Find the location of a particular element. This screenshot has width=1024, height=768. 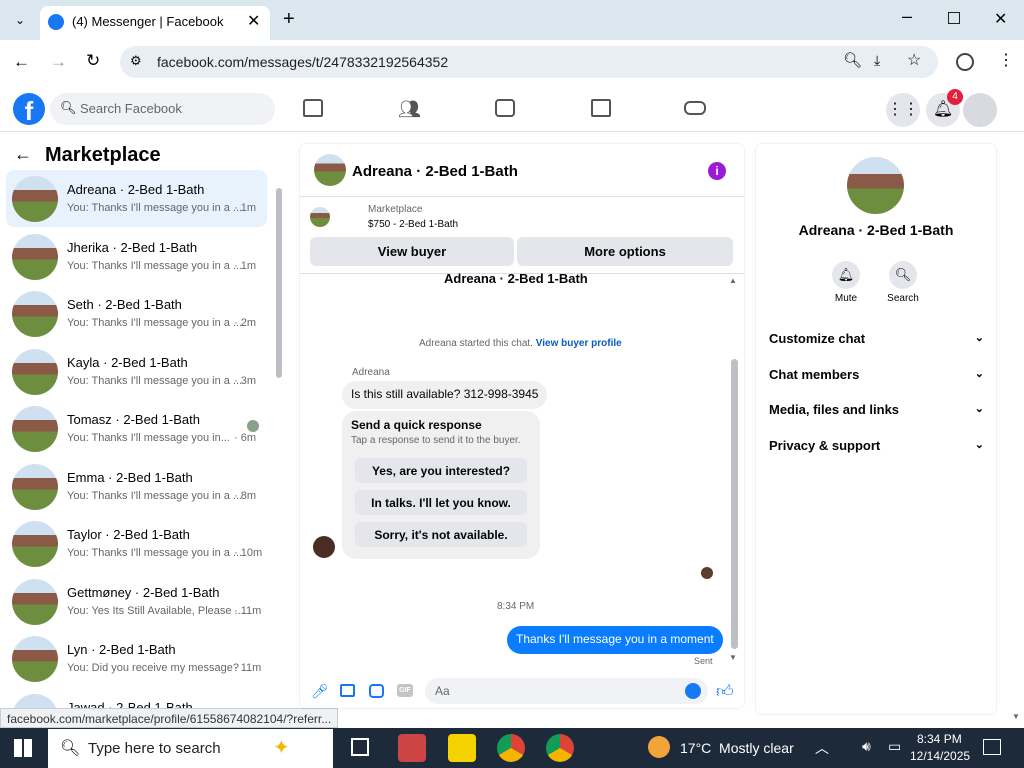

chat-list-item: Jawad · 2-Bed 1-Bath is located at coordinates (136, 698).